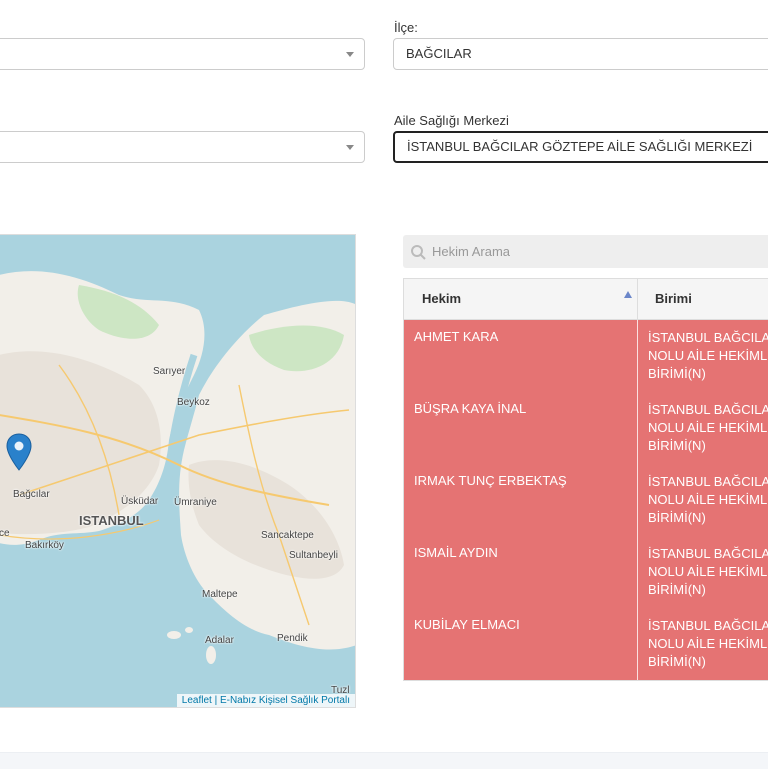 This screenshot has width=768, height=769. I want to click on cell-hekim: IRMAK TUNÇ ERBEKTAŞ, so click(490, 480).